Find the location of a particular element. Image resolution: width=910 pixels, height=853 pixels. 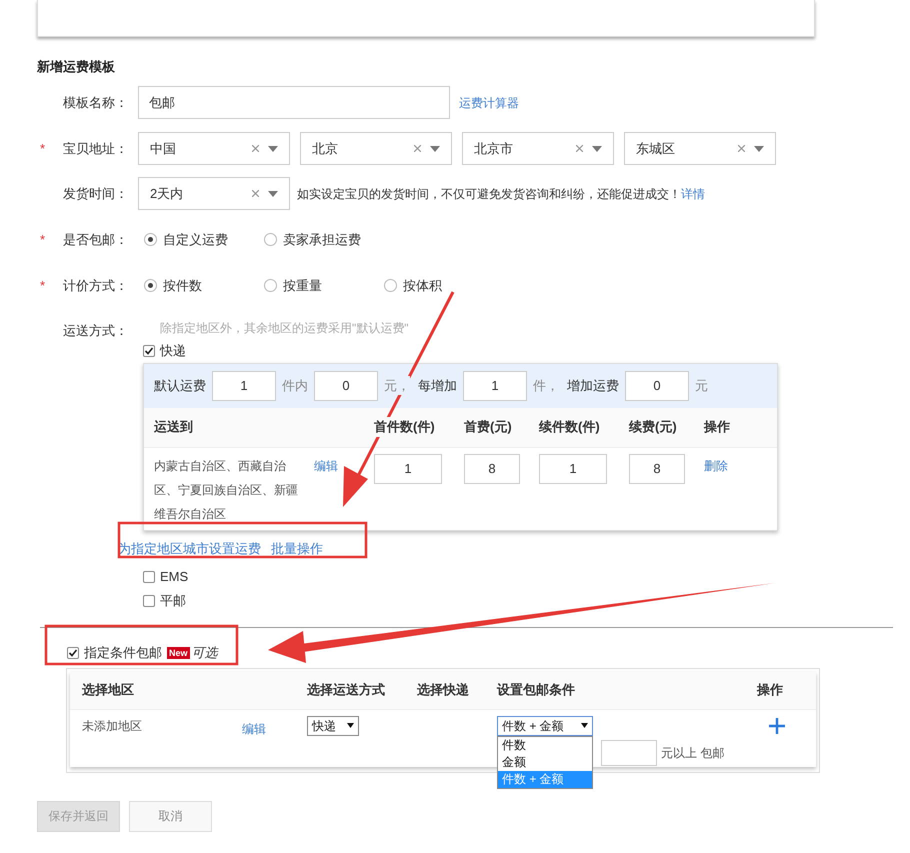

radio-label: 按重量 is located at coordinates (302, 285).